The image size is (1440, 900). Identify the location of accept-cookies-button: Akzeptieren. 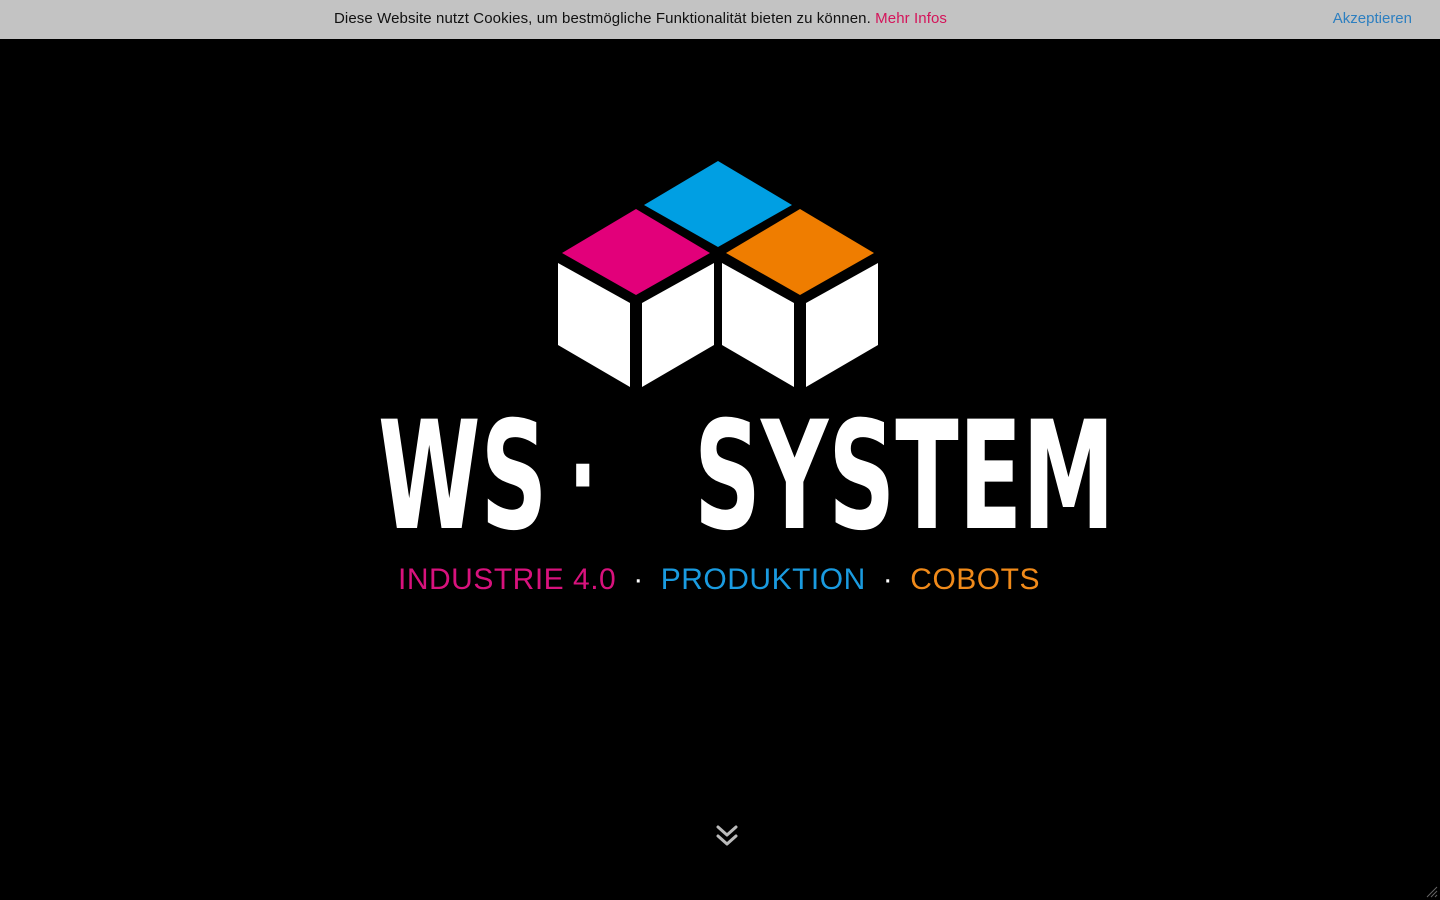
(1372, 18).